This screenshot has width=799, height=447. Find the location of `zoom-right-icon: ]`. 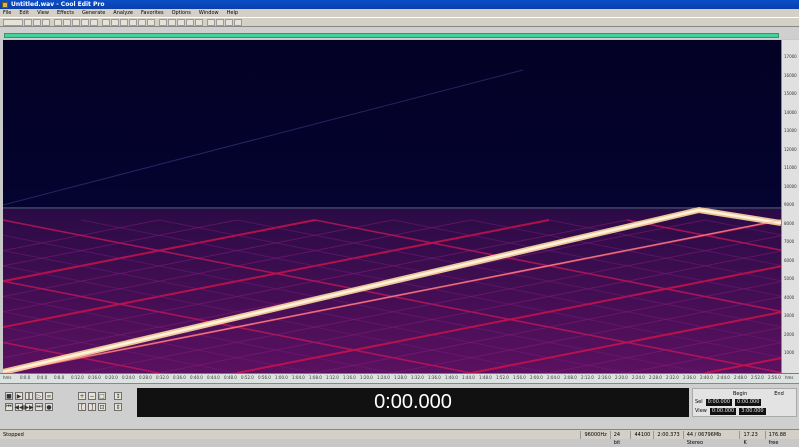

zoom-right-icon: ] is located at coordinates (92, 407).